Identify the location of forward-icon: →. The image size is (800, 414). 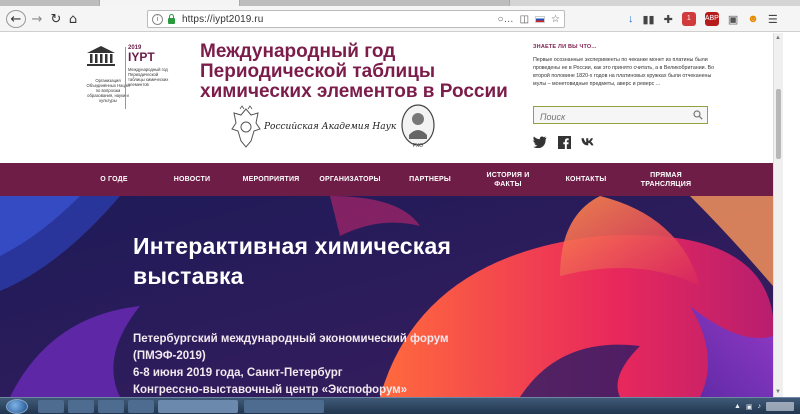
(37, 19).